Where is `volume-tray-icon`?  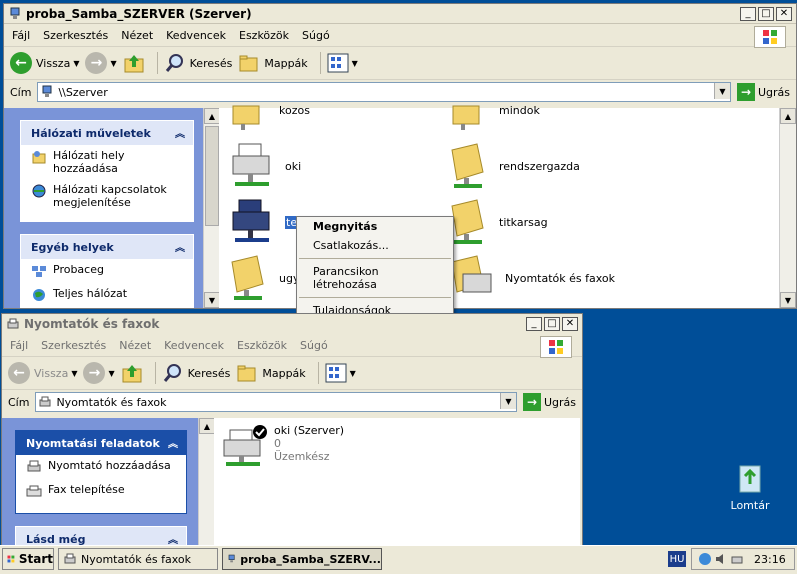
volume-tray-icon is located at coordinates (721, 559).